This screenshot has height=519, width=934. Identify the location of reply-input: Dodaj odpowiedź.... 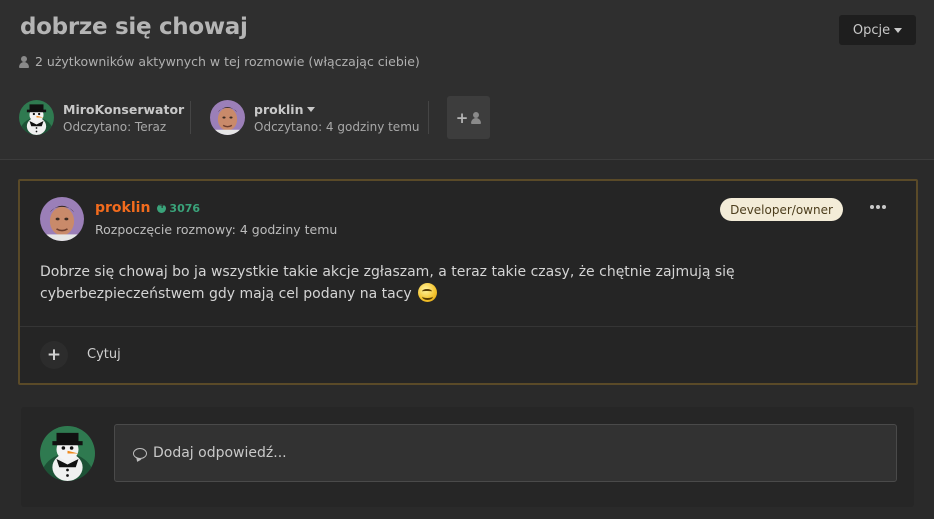
(505, 453).